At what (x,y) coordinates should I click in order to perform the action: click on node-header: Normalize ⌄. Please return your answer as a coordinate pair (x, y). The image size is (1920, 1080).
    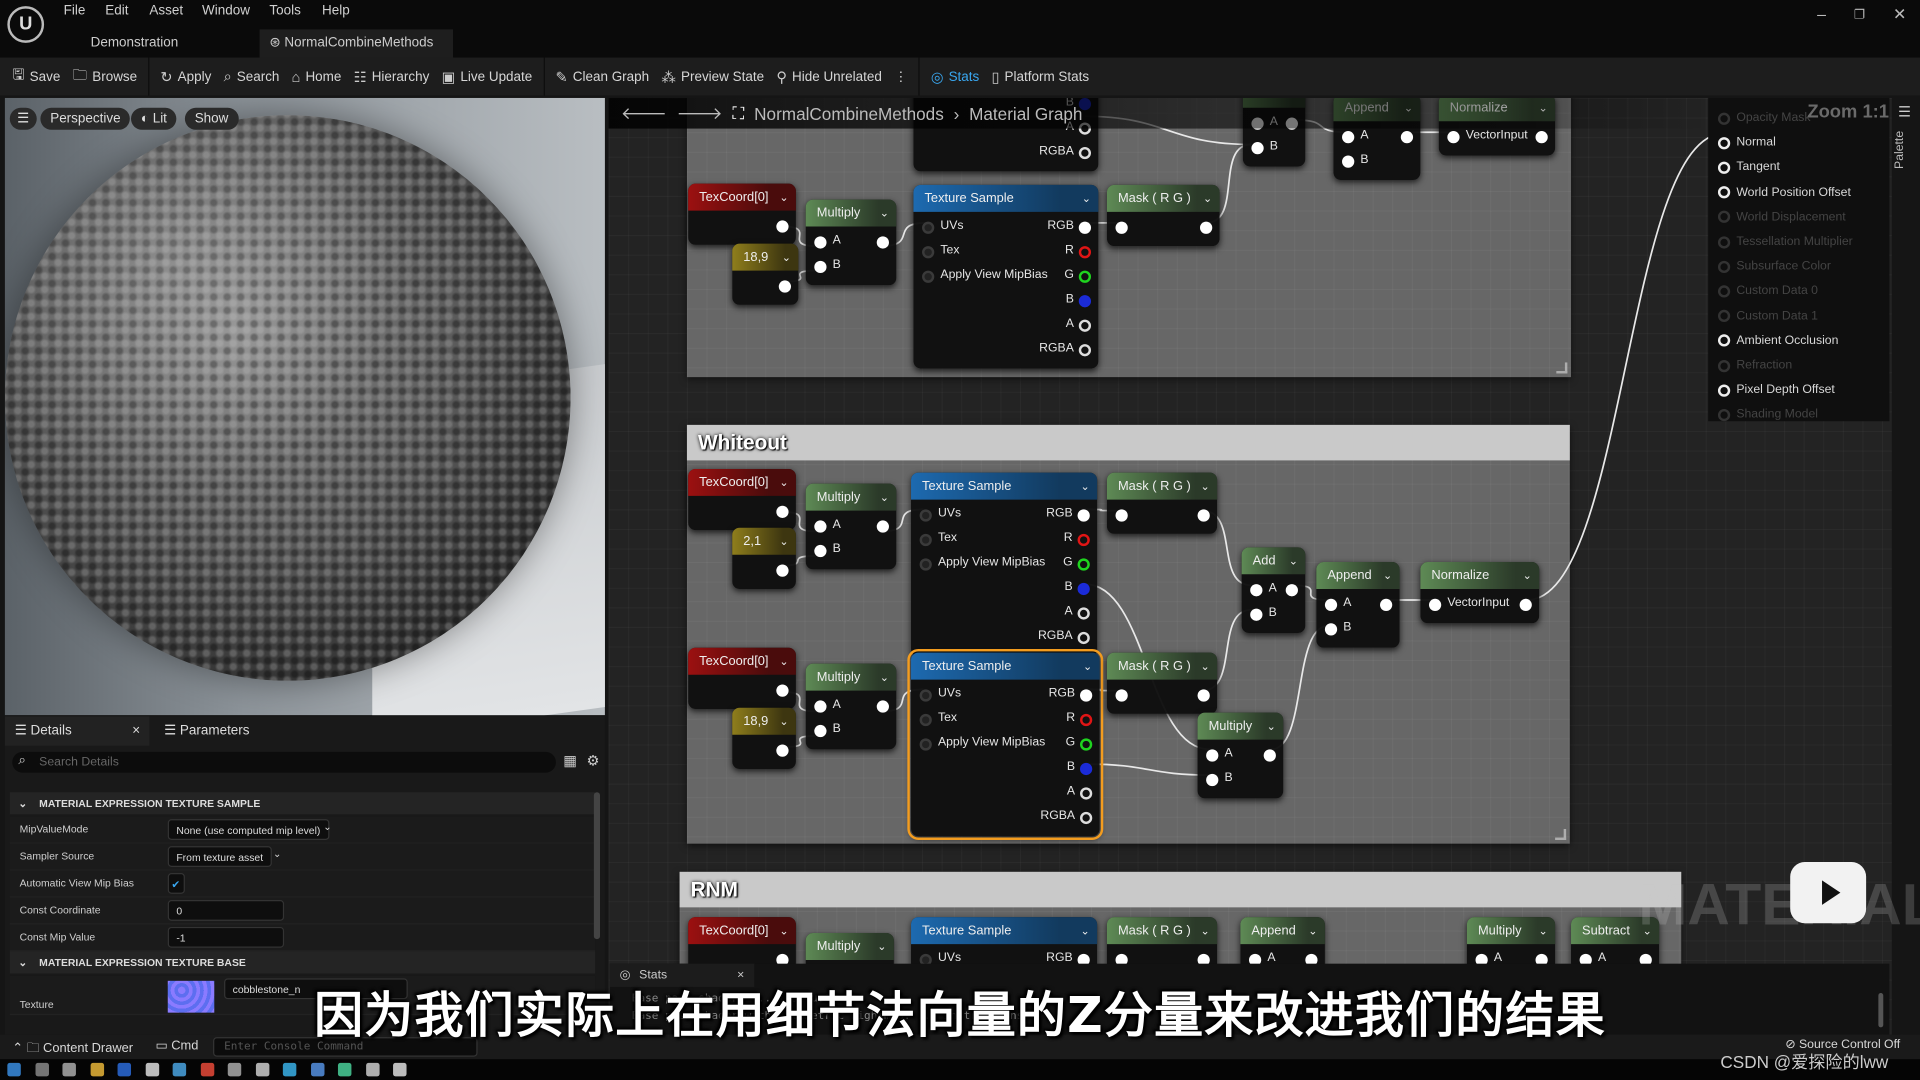
    Looking at the image, I should click on (1480, 575).